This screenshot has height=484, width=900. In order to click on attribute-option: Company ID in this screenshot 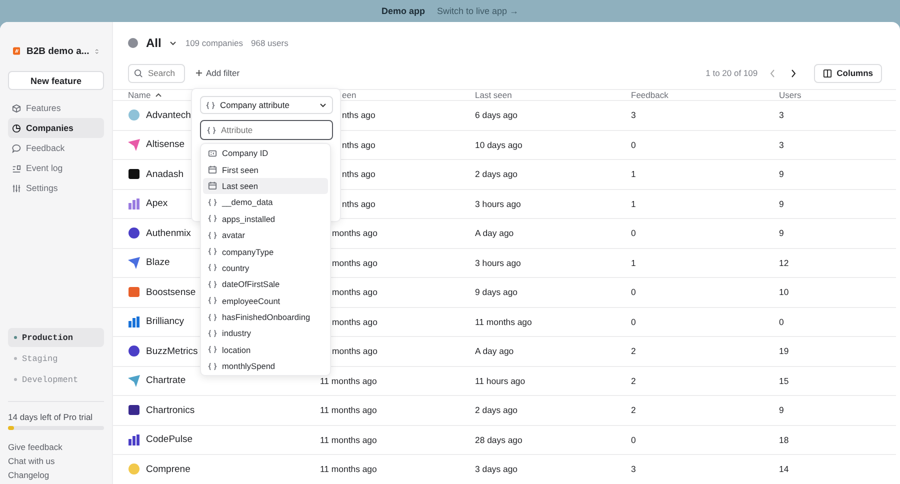, I will do `click(265, 153)`.